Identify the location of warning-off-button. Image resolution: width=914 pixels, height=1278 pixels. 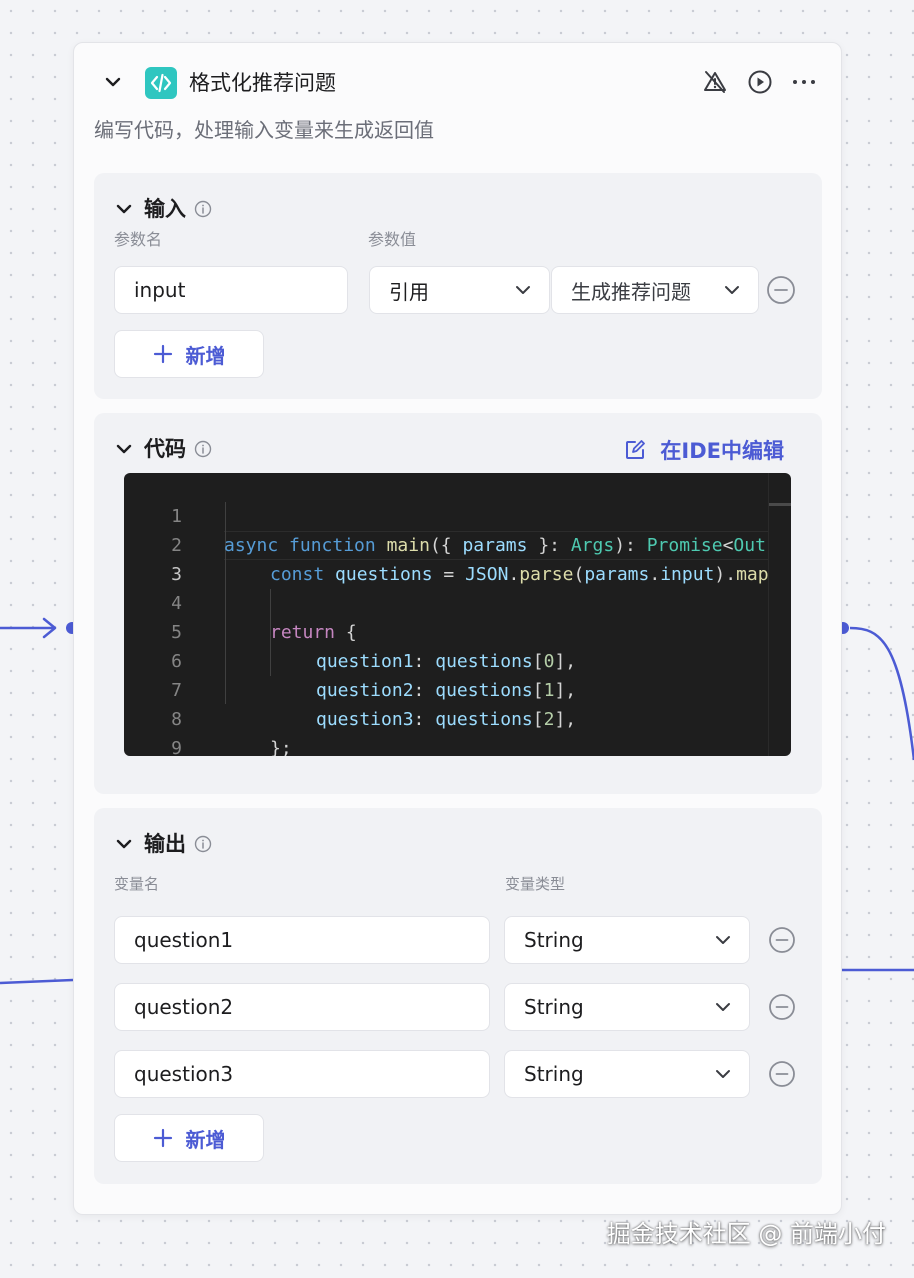
(715, 82).